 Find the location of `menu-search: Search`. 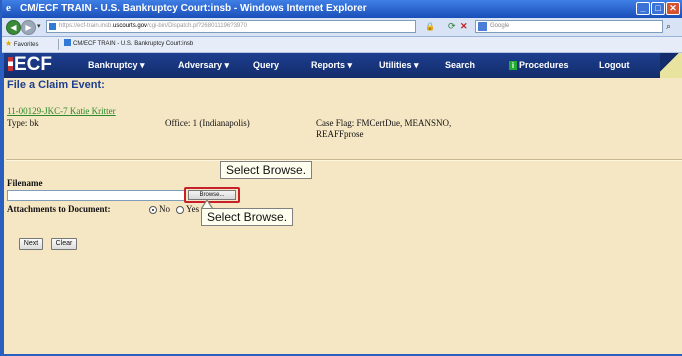

menu-search: Search is located at coordinates (460, 65).